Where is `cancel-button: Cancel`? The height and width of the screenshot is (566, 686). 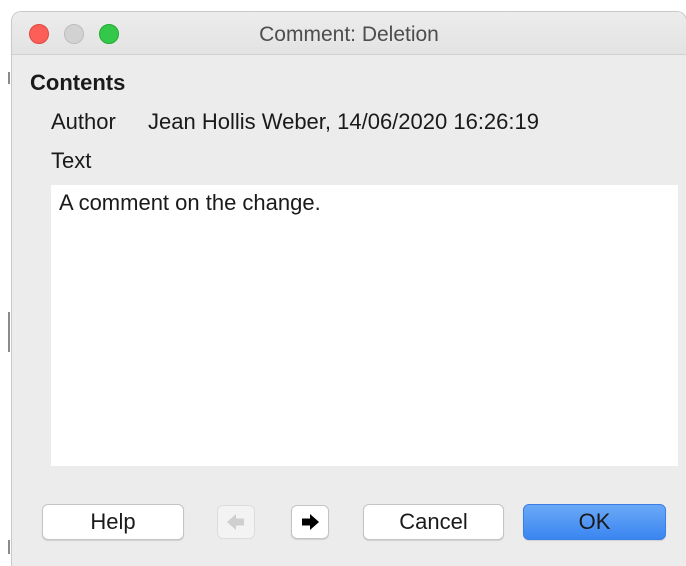
cancel-button: Cancel is located at coordinates (433, 522).